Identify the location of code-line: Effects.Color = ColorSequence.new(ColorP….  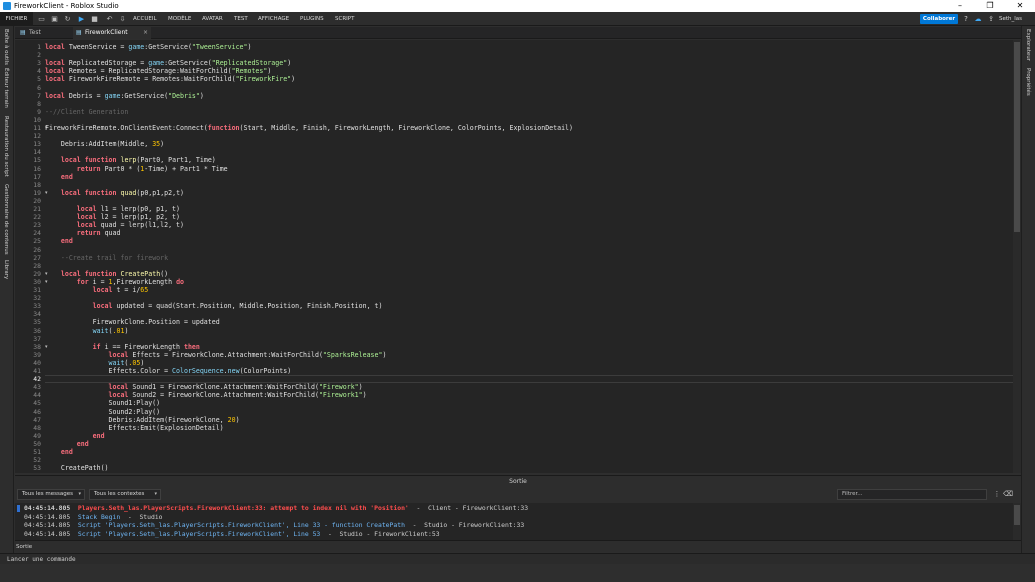
(168, 371).